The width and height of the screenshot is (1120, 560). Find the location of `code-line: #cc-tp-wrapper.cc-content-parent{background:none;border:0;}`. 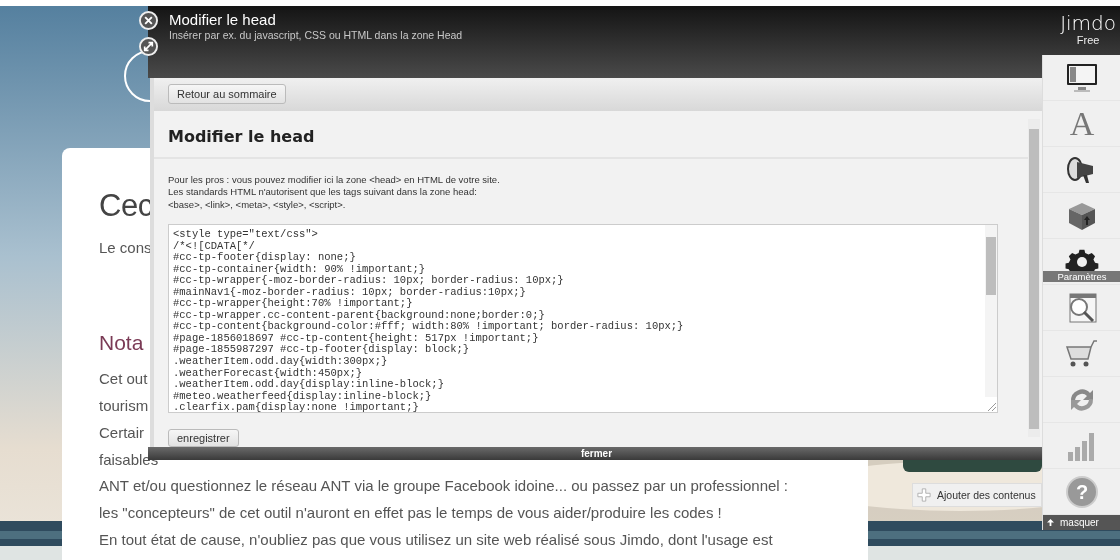

code-line: #cc-tp-wrapper.cc-content-parent{background:none;border:0;} is located at coordinates (359, 315).